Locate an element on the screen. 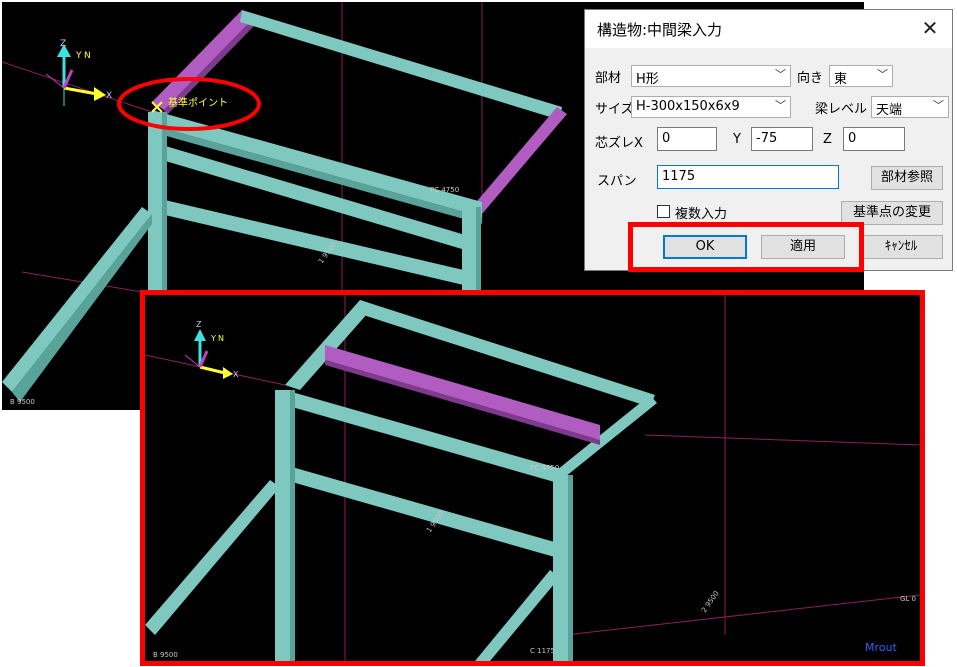  base-point-label: 基準ポイント is located at coordinates (198, 102).